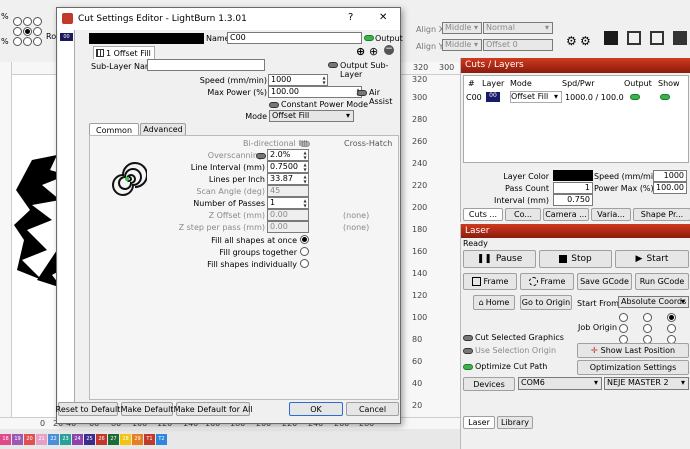 Image resolution: width=690 pixels, height=449 pixels. I want to click on save-gcode-button: Save GCode, so click(604, 281).